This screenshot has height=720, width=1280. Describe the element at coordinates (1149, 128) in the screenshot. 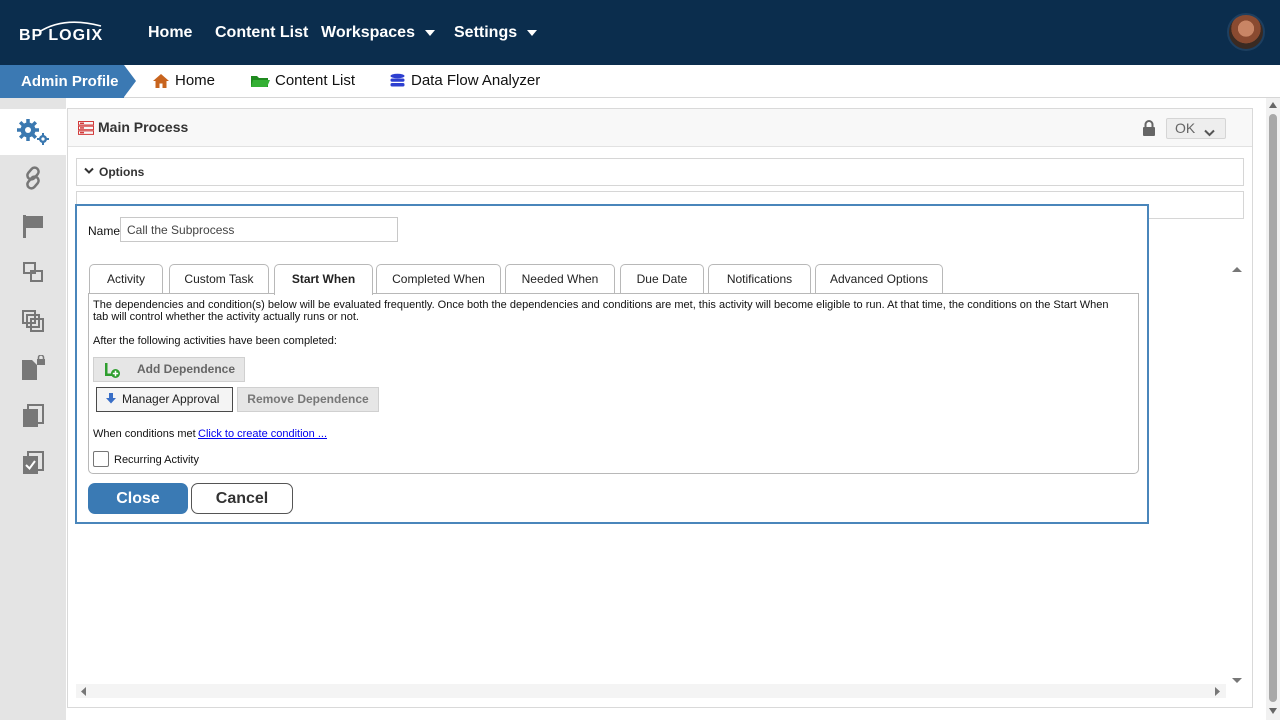

I see `lock-icon` at that location.